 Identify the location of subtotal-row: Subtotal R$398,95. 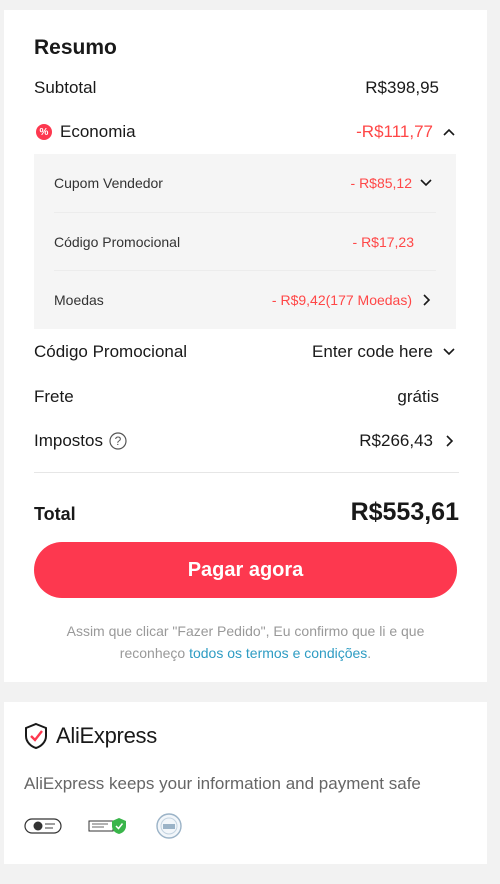
(246, 88).